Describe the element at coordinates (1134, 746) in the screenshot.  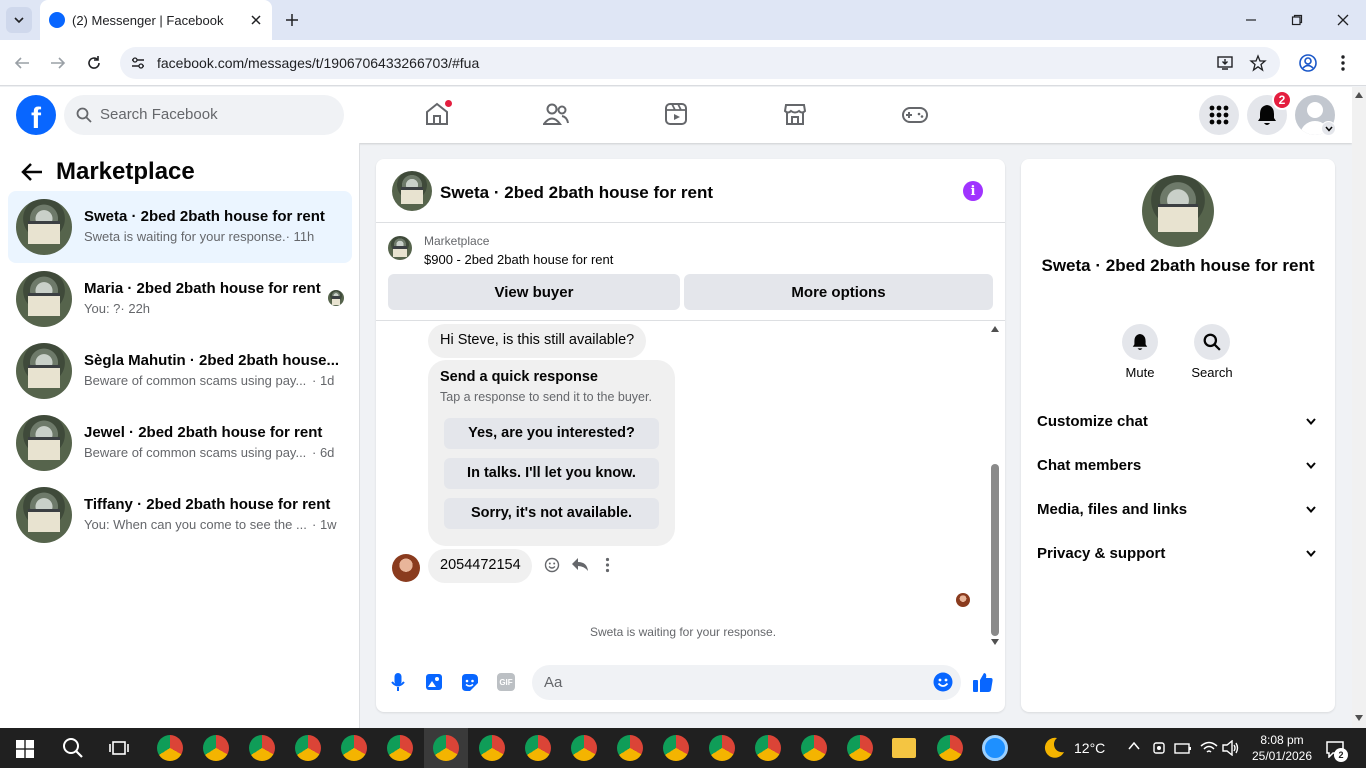
I see `chevron-up-icon` at that location.